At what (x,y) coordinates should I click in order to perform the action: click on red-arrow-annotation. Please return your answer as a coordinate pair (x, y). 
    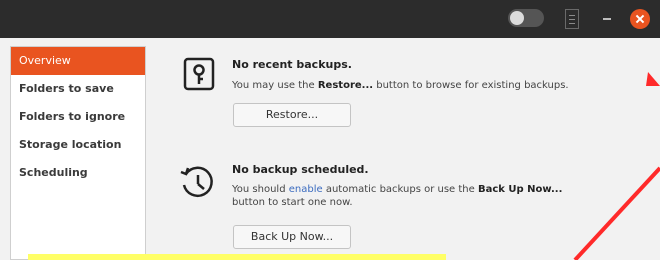
    Looking at the image, I should click on (616, 166).